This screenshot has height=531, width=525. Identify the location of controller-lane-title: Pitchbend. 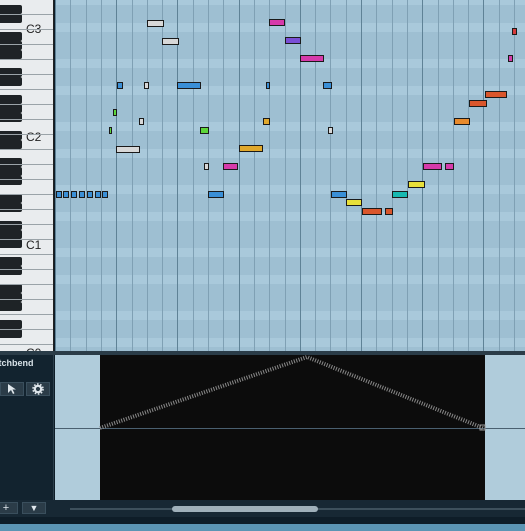
(17, 363).